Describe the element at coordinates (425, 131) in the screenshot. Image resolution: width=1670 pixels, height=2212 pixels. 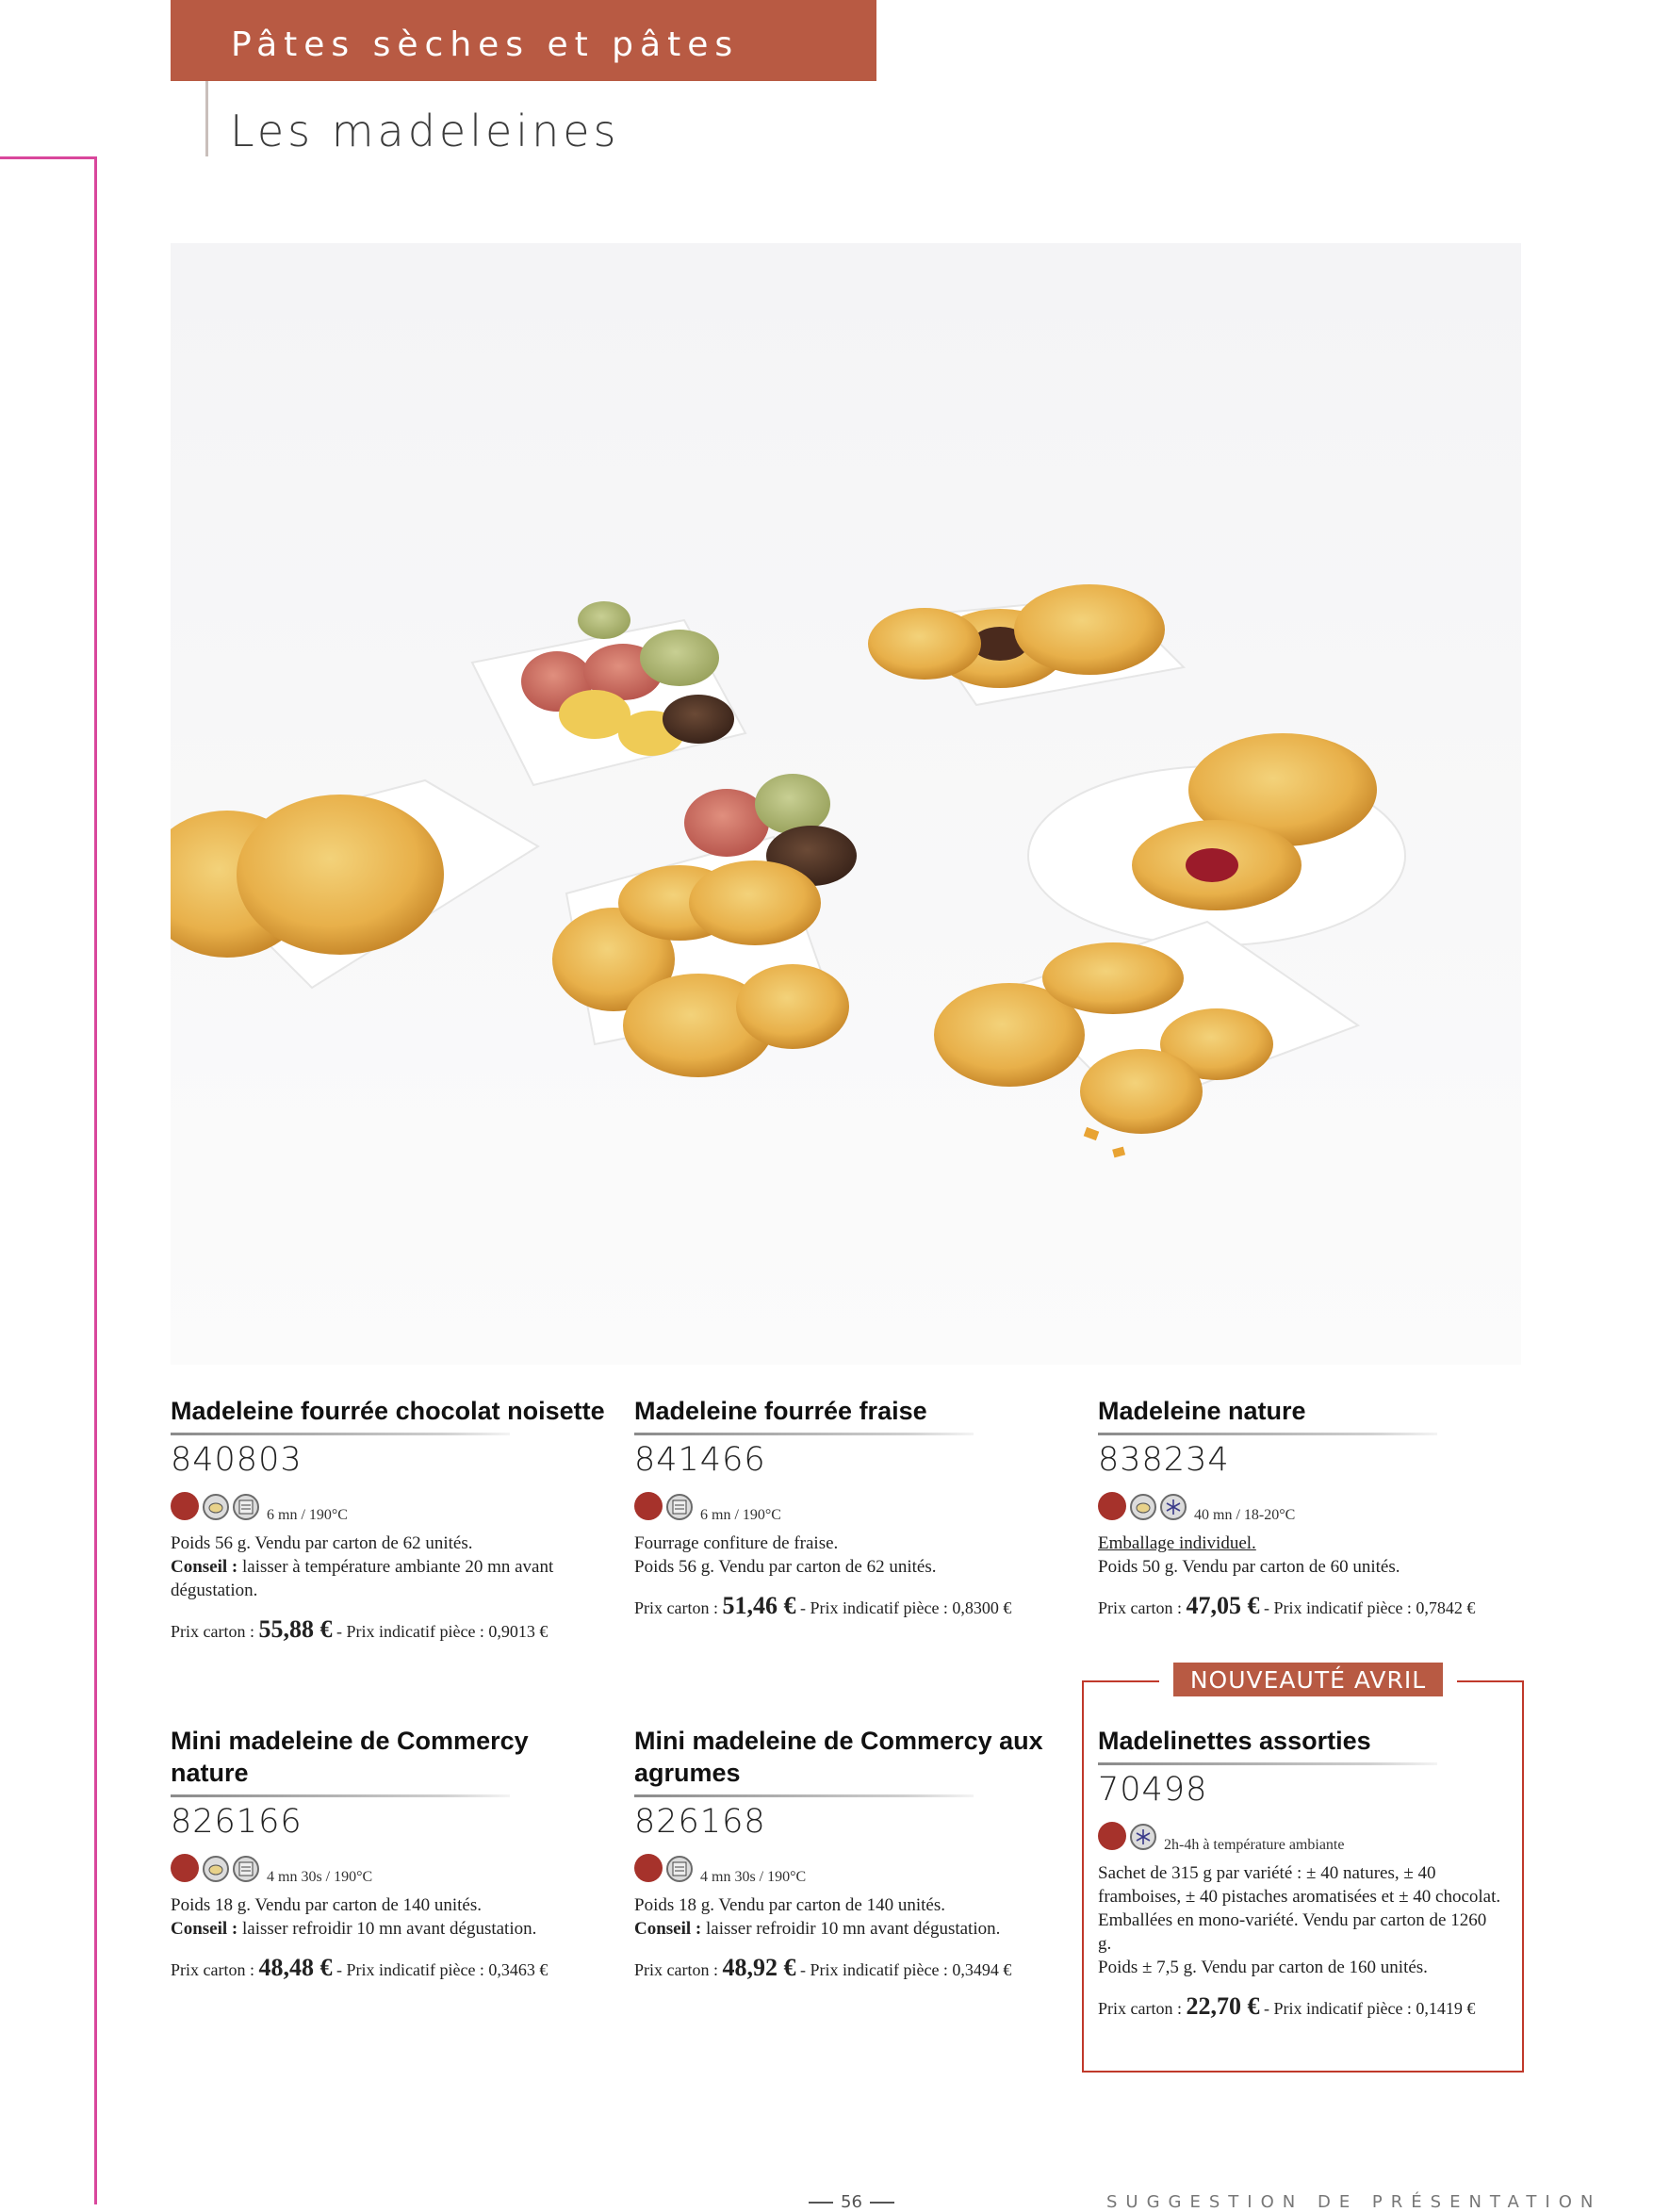
I see `page-title: Les madeleines` at that location.